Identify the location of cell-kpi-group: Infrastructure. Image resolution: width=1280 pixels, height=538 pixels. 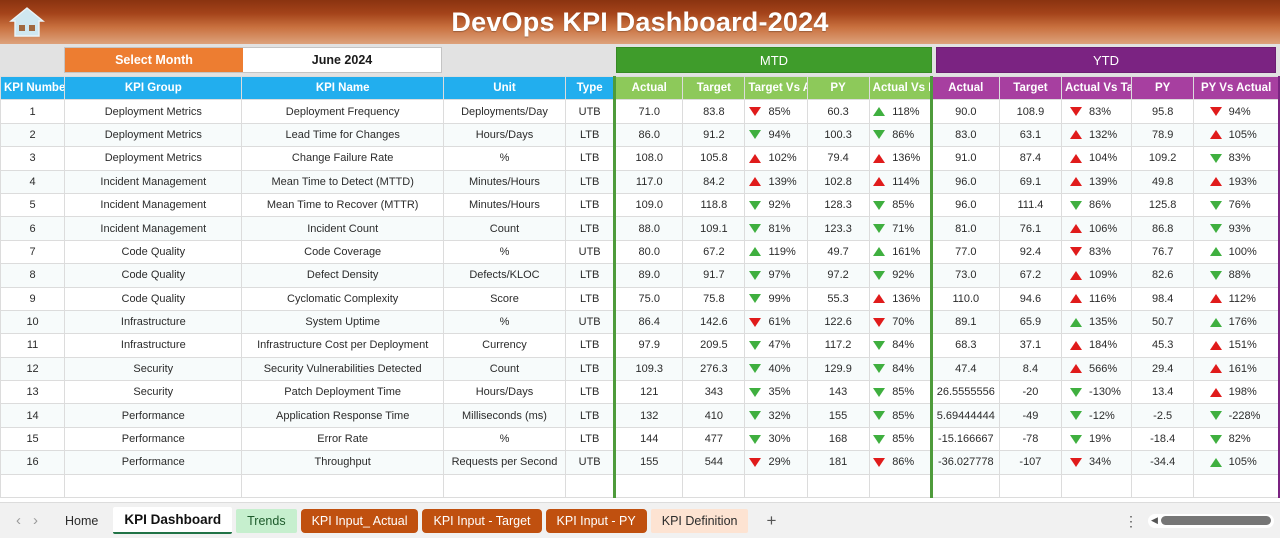
(153, 322).